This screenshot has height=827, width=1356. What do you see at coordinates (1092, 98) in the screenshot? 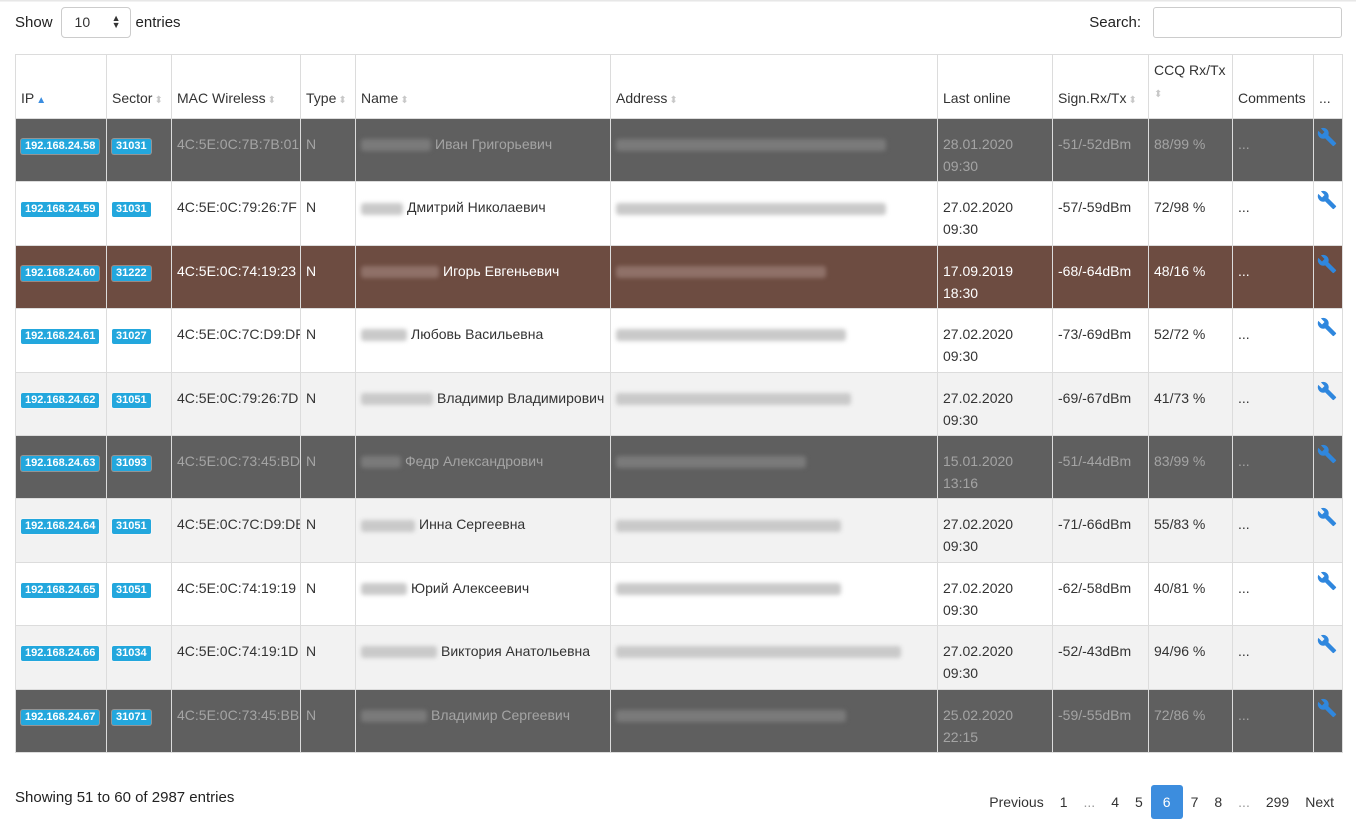
I see `col-label: Sign.Rx/Tx` at bounding box center [1092, 98].